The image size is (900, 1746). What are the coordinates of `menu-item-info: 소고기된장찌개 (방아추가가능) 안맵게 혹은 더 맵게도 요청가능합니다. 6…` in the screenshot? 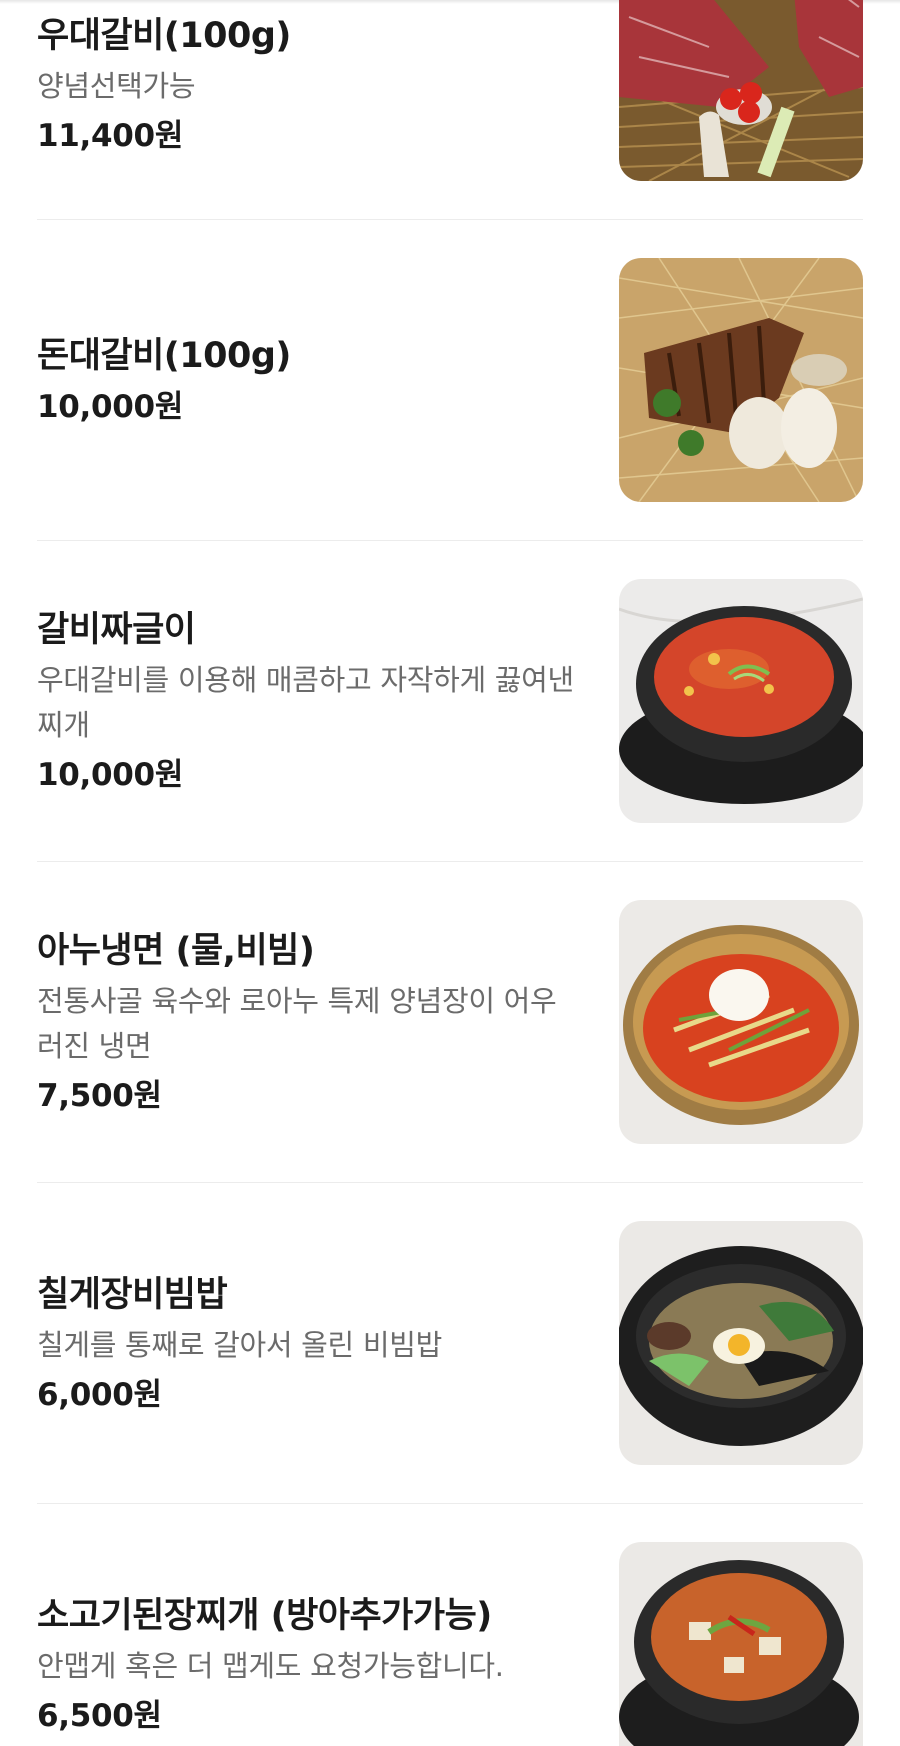 It's located at (309, 1625).